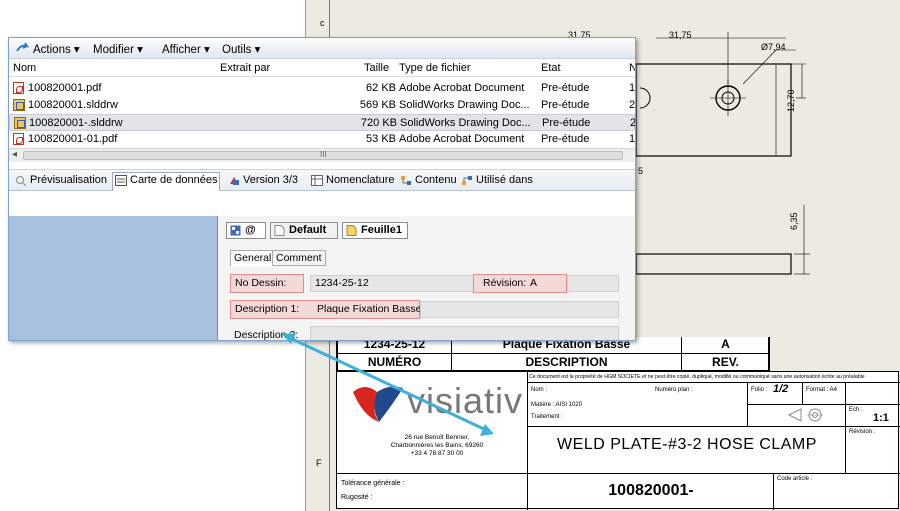 The image size is (900, 511). I want to click on tab-previsualisation: Prévisualisation, so click(60, 182).